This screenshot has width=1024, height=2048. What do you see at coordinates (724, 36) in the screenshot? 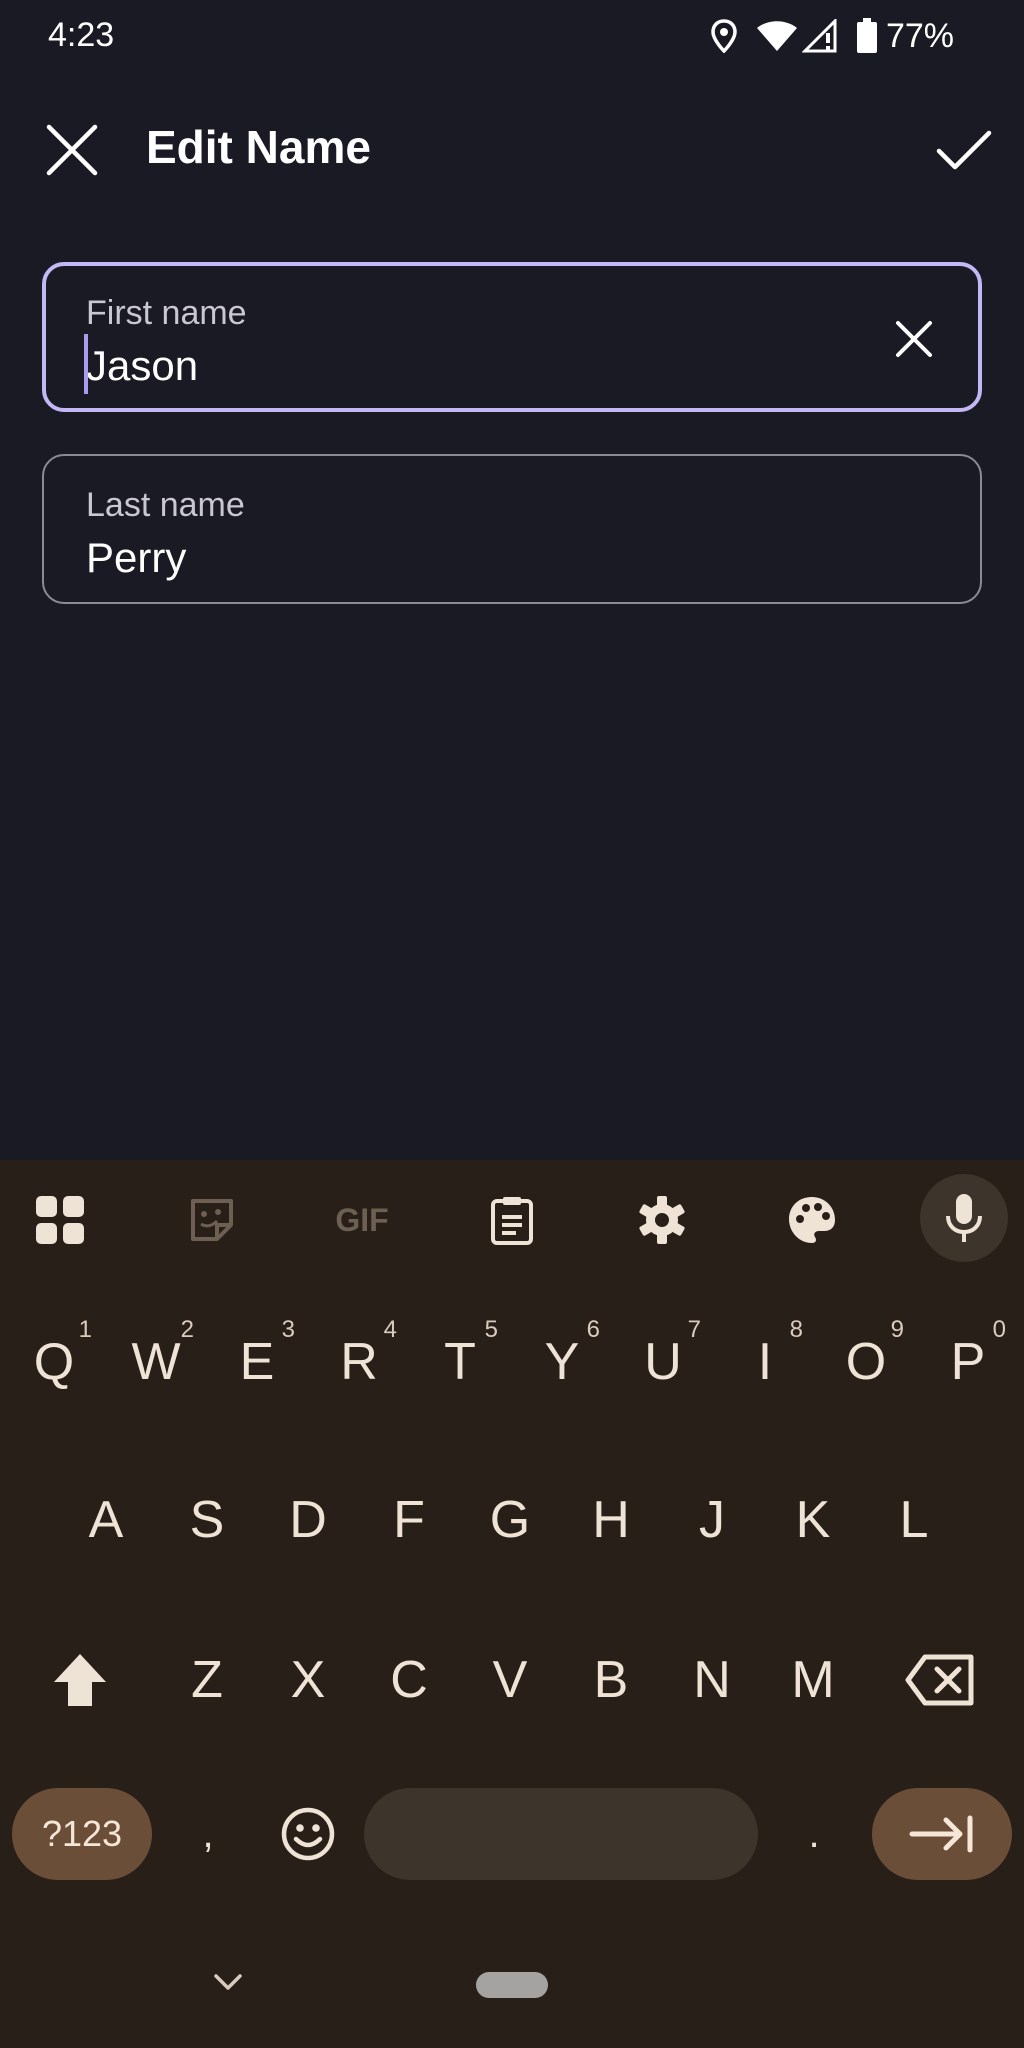
I see `location-icon` at bounding box center [724, 36].